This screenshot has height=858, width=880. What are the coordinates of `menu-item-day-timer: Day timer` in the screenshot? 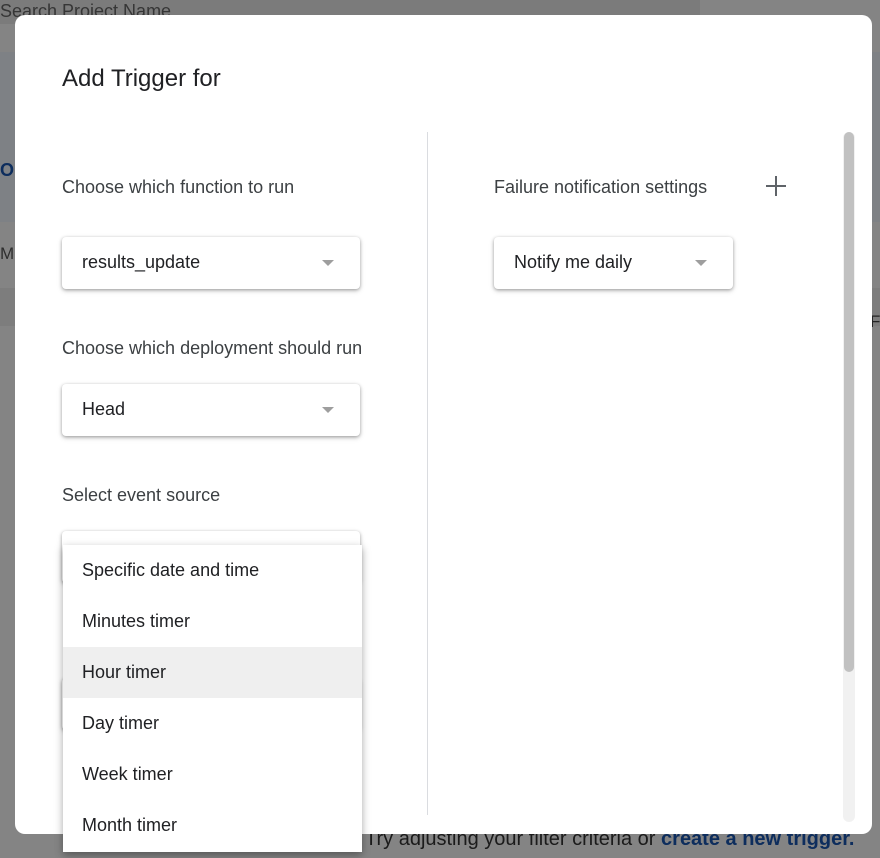 It's located at (212, 723).